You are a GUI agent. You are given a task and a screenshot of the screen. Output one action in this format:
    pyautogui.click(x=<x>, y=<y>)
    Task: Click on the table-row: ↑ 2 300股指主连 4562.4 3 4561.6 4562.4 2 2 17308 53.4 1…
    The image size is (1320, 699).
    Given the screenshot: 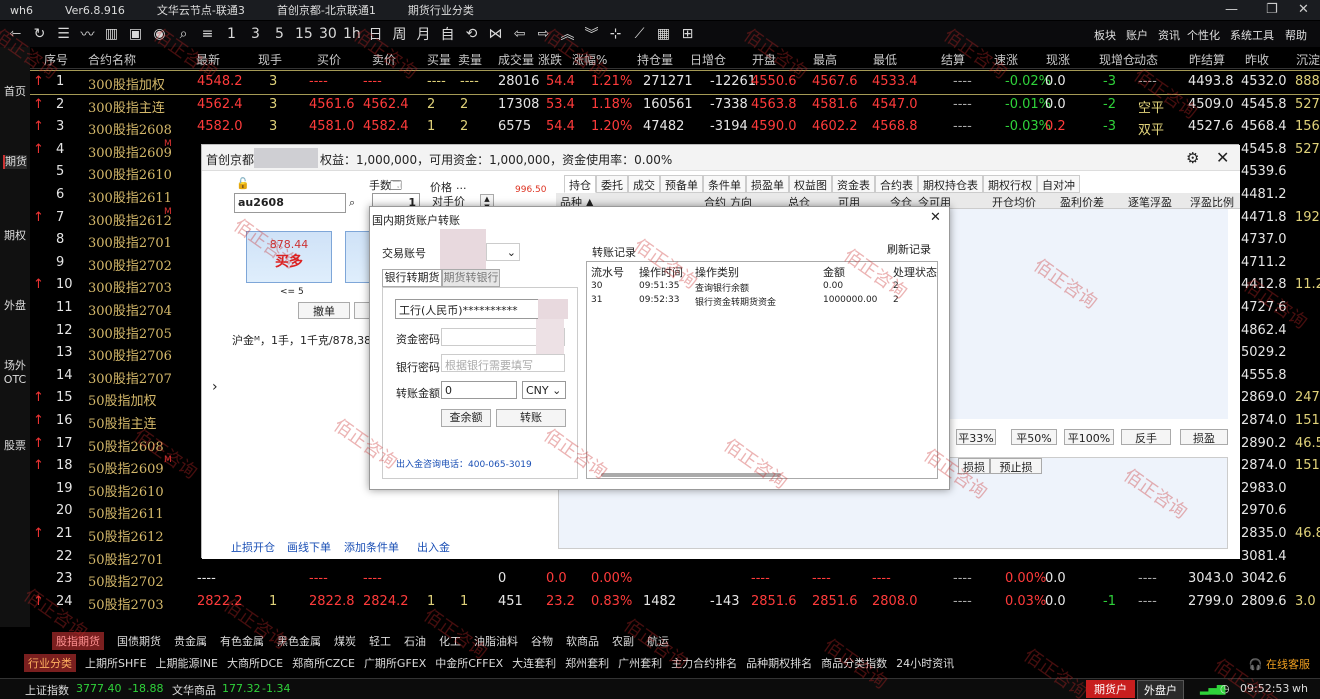 What is the action you would take?
    pyautogui.click(x=675, y=105)
    